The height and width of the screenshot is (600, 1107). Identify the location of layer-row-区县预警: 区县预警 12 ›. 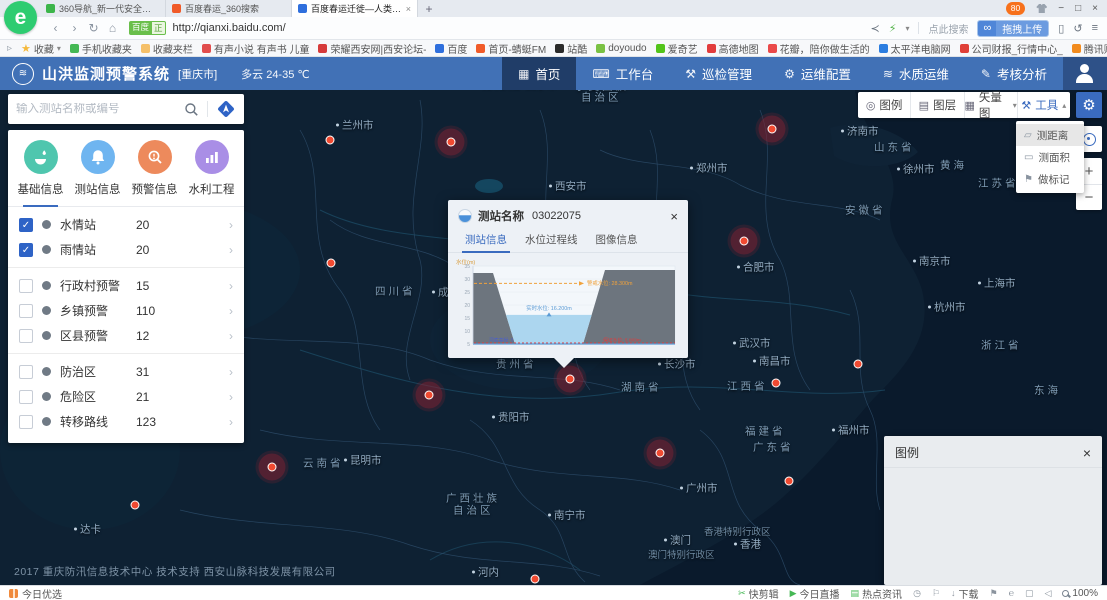
(126, 335).